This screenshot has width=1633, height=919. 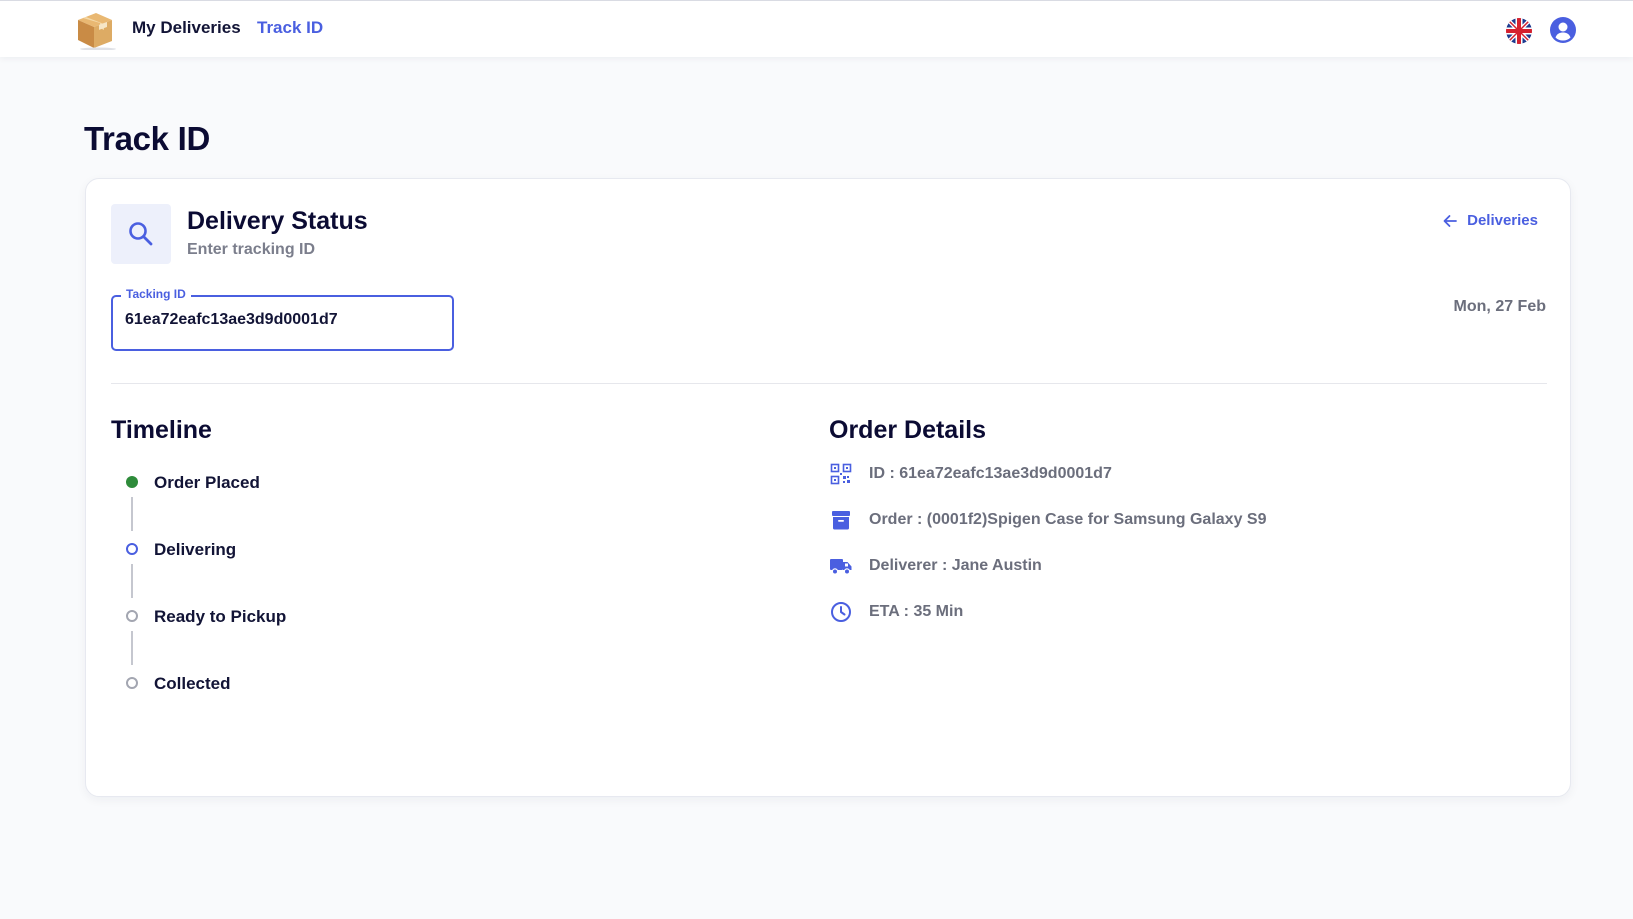 I want to click on timeline-step-label: Delivering, so click(x=195, y=549).